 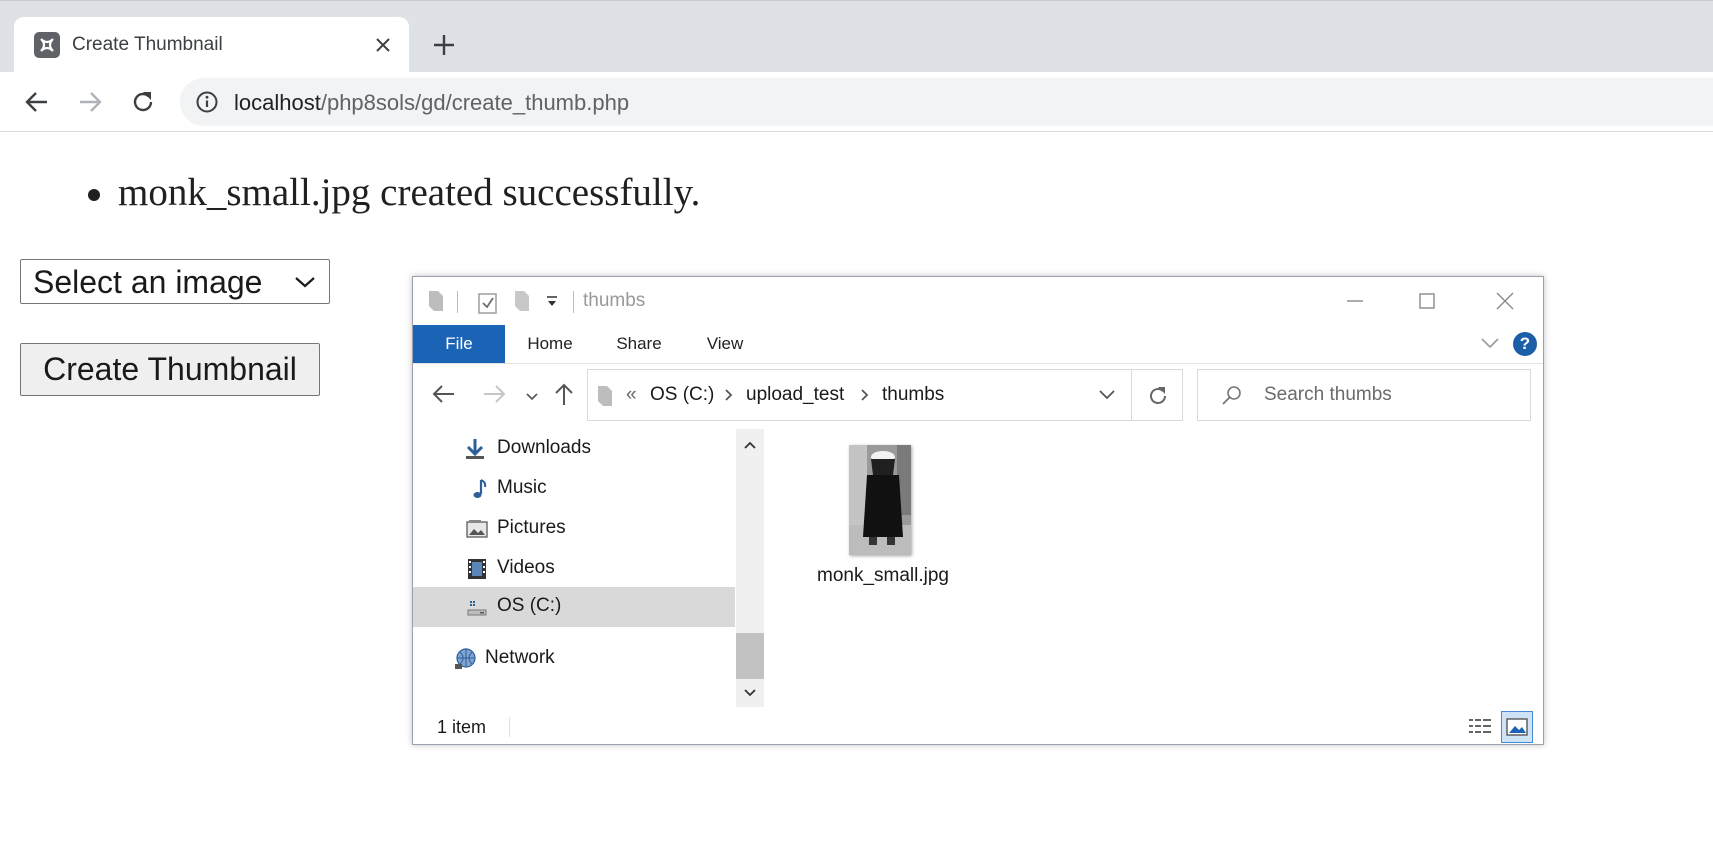 I want to click on search-input: Search thumbs, so click(x=1364, y=395).